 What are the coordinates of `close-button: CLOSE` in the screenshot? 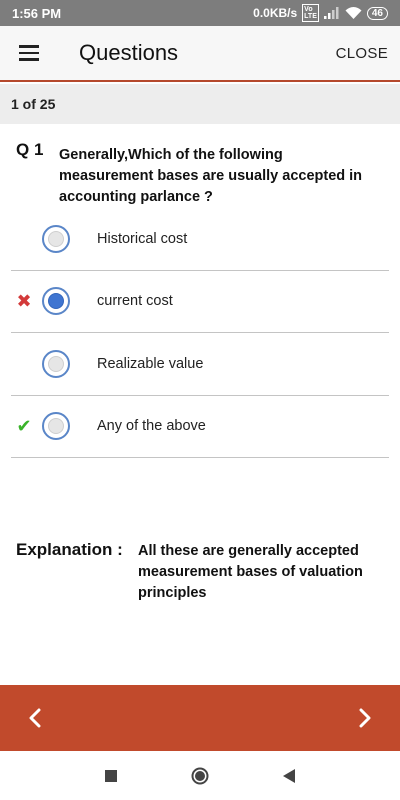 It's located at (368, 53).